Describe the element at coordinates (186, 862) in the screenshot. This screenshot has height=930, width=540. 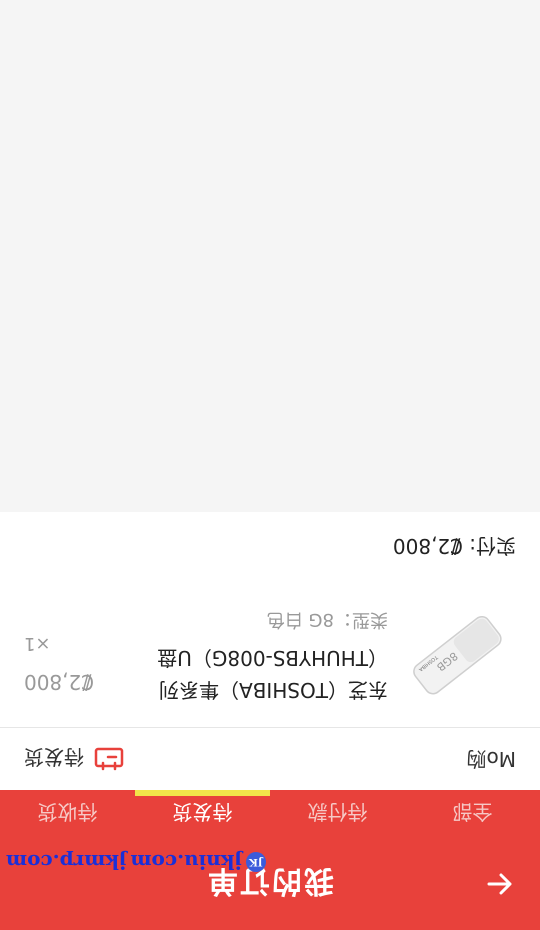
I see `watermark-site-1: jkniu.com` at that location.